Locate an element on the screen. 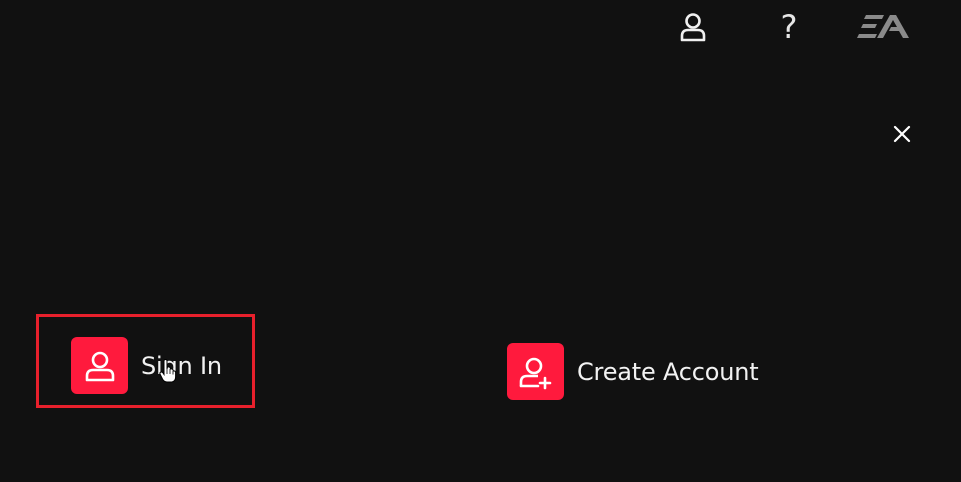  account-icon is located at coordinates (693, 27).